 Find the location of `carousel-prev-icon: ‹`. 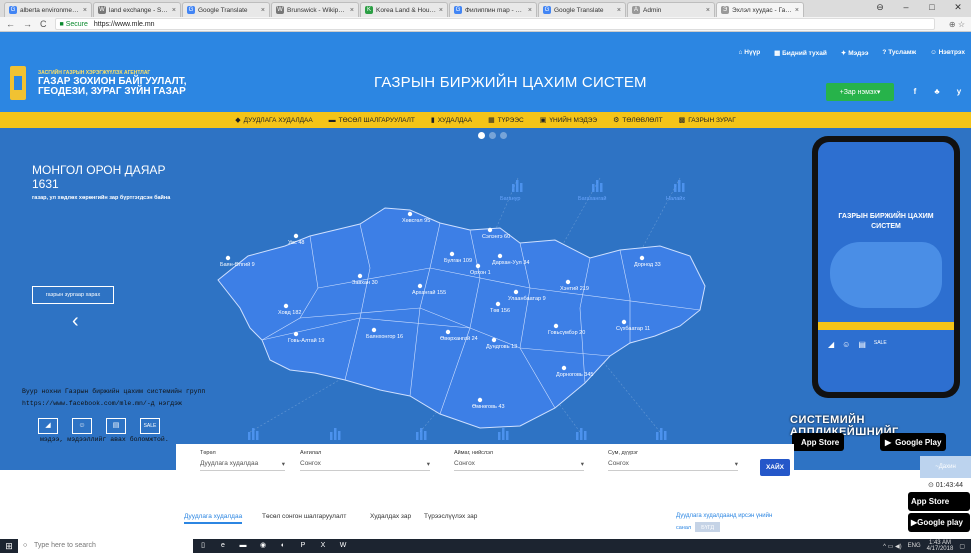

carousel-prev-icon: ‹ is located at coordinates (75, 321).